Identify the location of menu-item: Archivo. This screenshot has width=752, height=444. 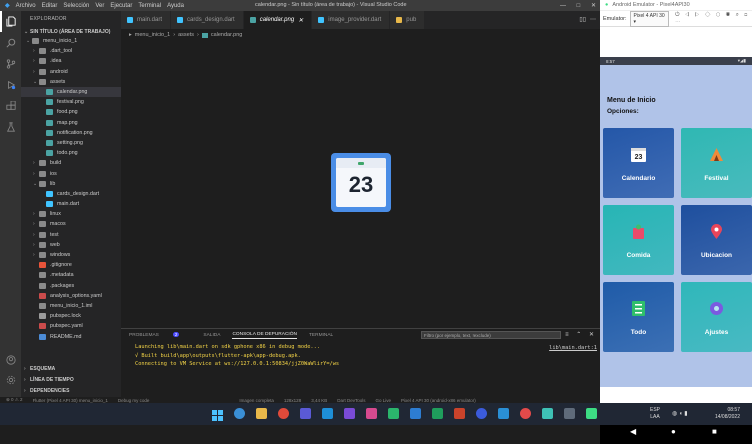
(26, 6).